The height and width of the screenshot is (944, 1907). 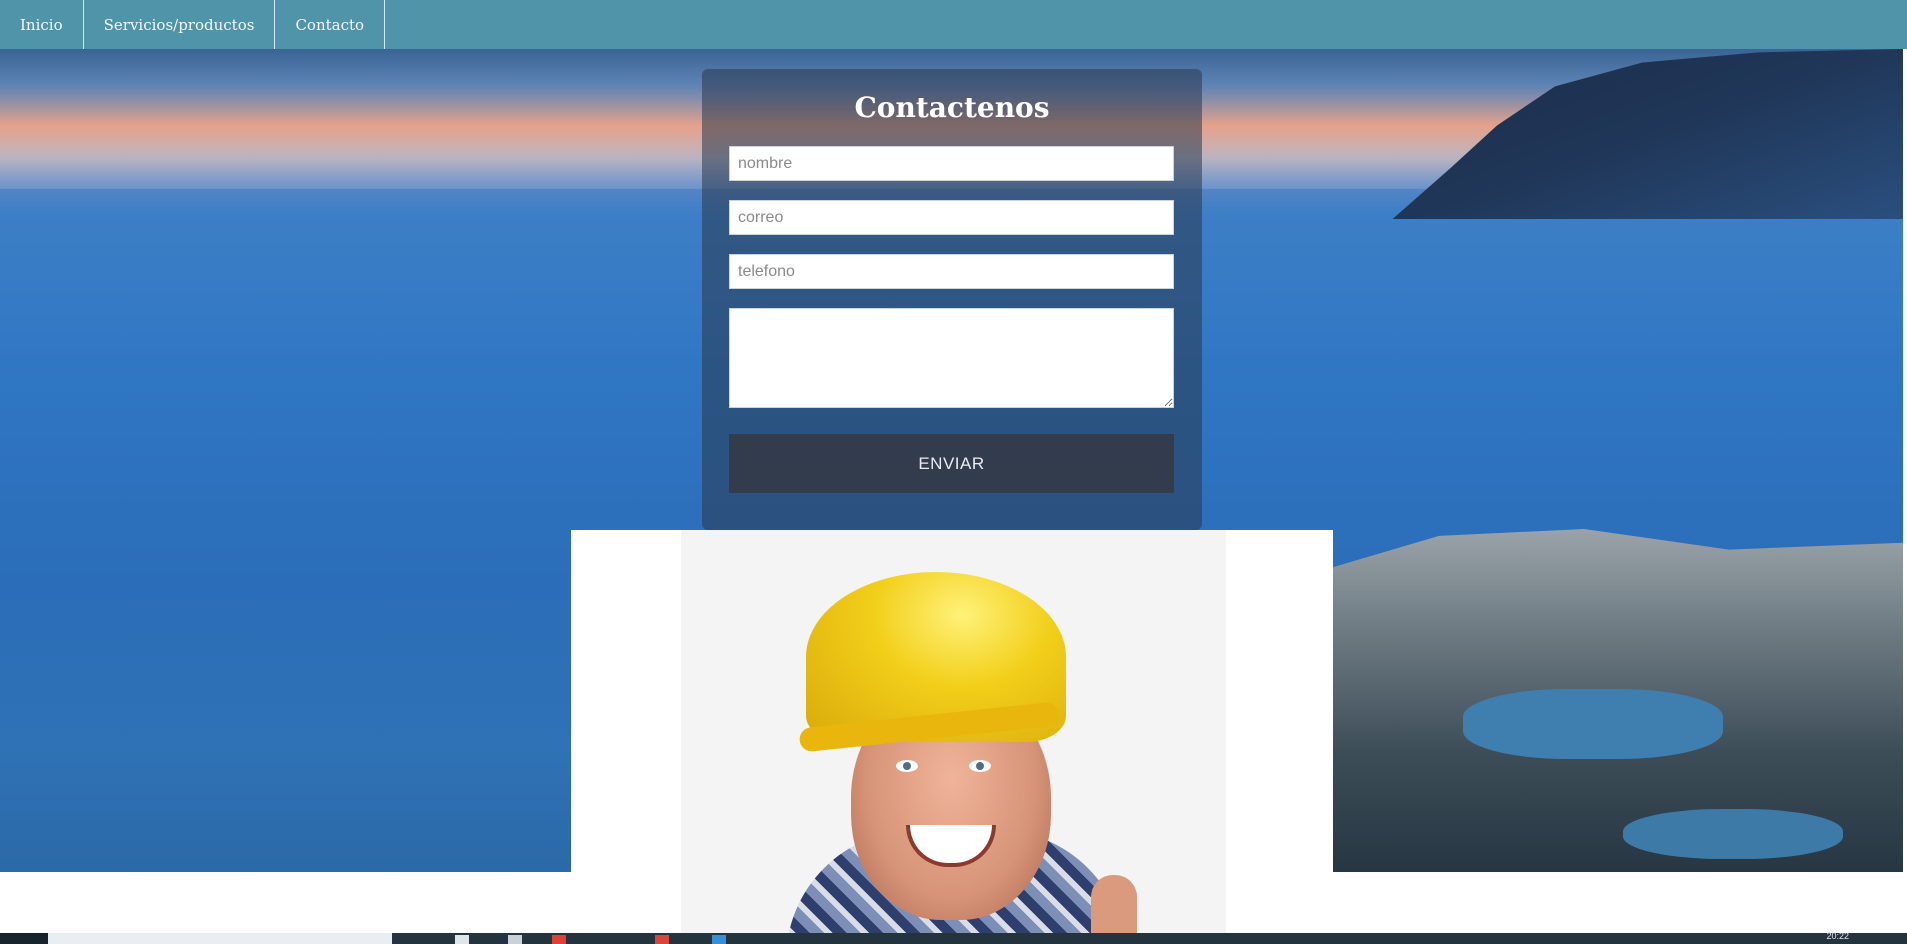 I want to click on browser-icon, so click(x=515, y=939).